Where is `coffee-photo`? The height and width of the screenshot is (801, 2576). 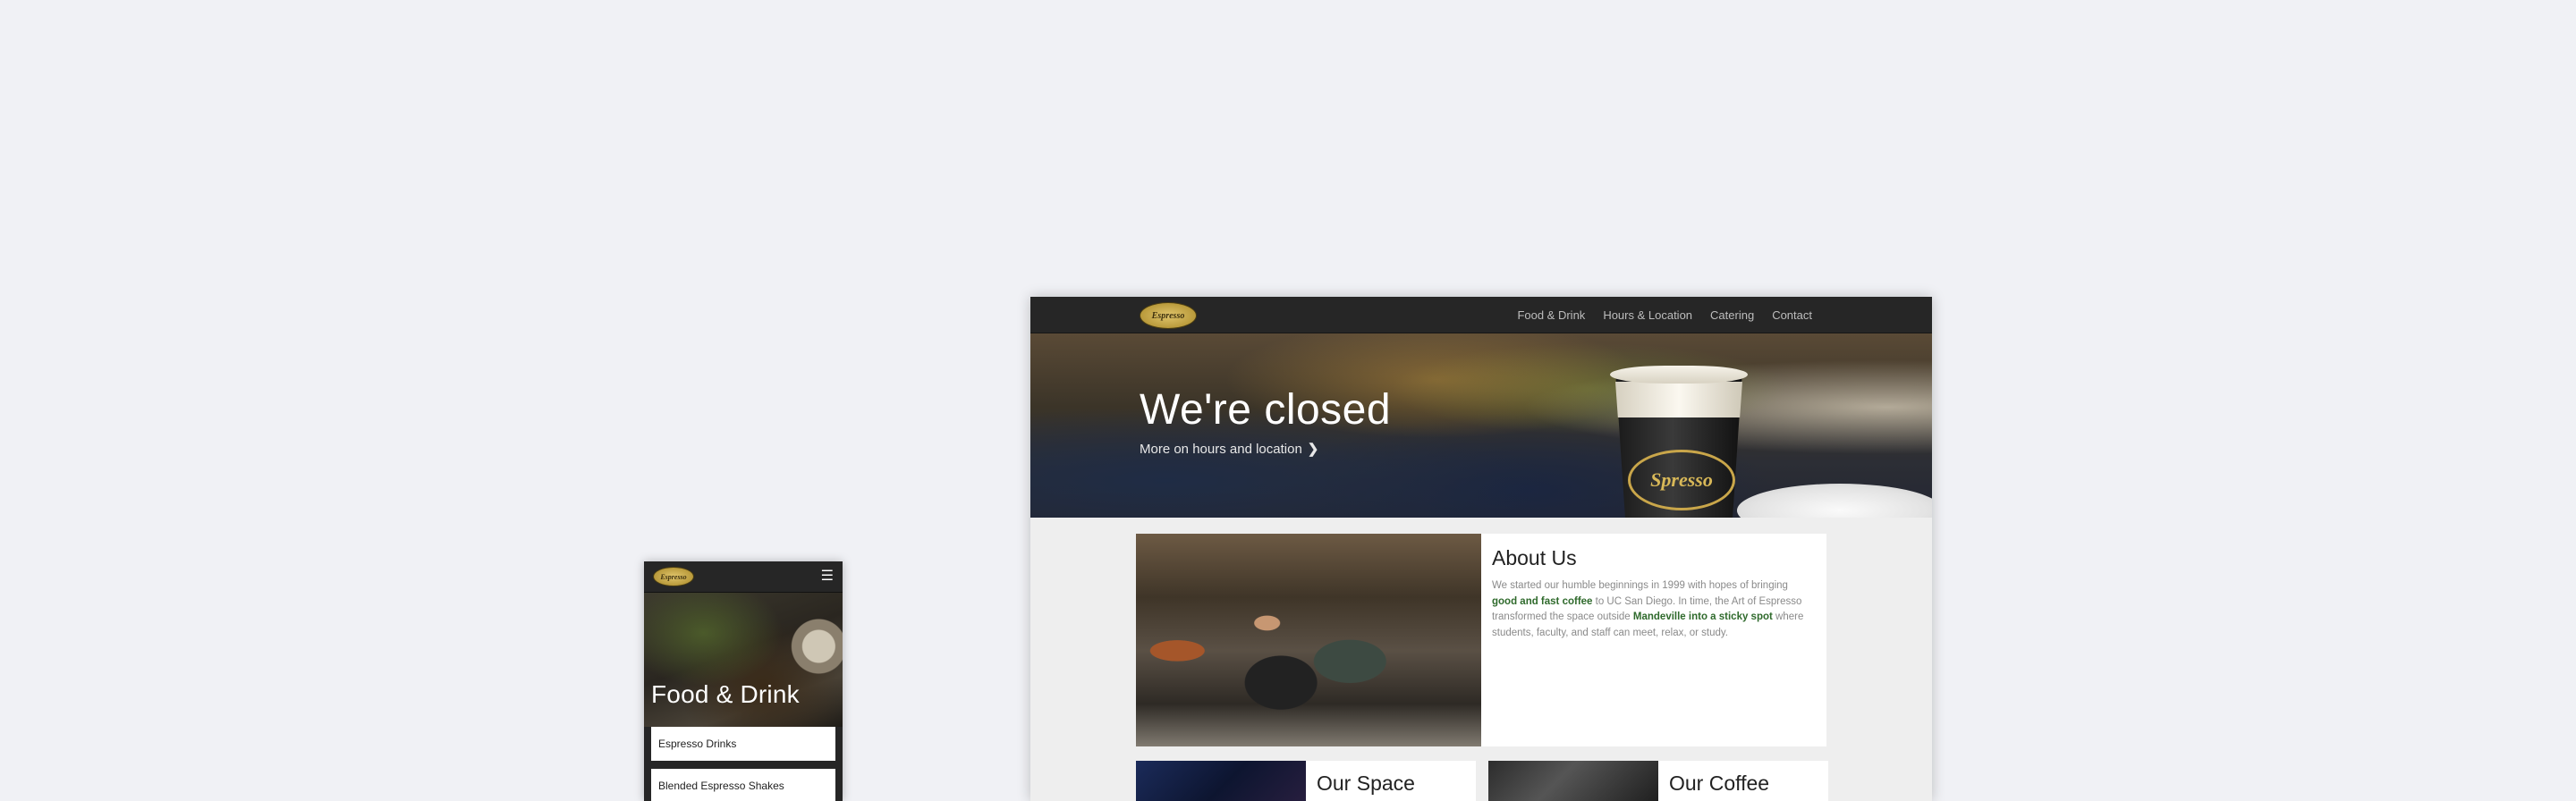 coffee-photo is located at coordinates (1573, 781).